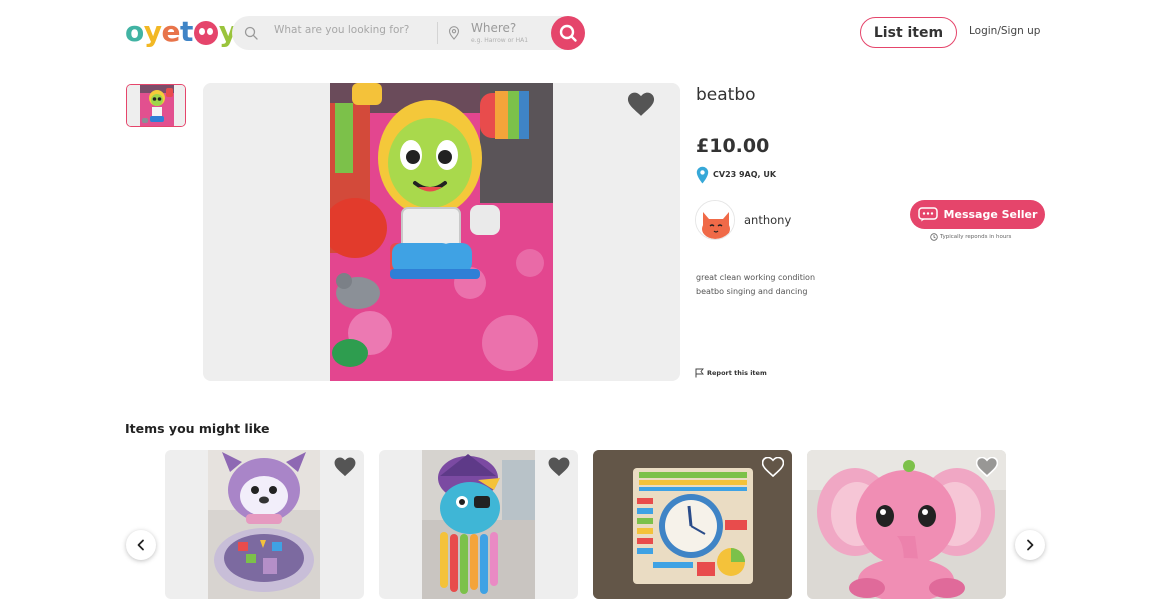  What do you see at coordinates (1004, 31) in the screenshot?
I see `login-signup-link: Login/Sign up` at bounding box center [1004, 31].